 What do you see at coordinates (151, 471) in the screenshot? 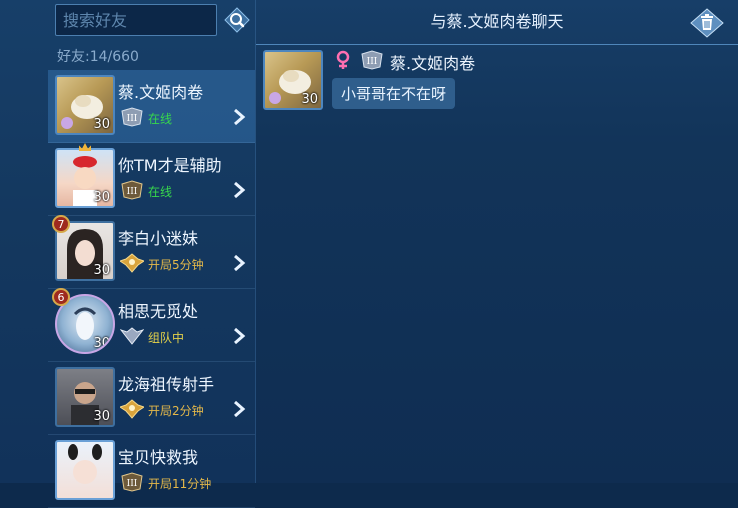
I see `friend-row: 宝贝快救我 III 开局11分钟` at bounding box center [151, 471].